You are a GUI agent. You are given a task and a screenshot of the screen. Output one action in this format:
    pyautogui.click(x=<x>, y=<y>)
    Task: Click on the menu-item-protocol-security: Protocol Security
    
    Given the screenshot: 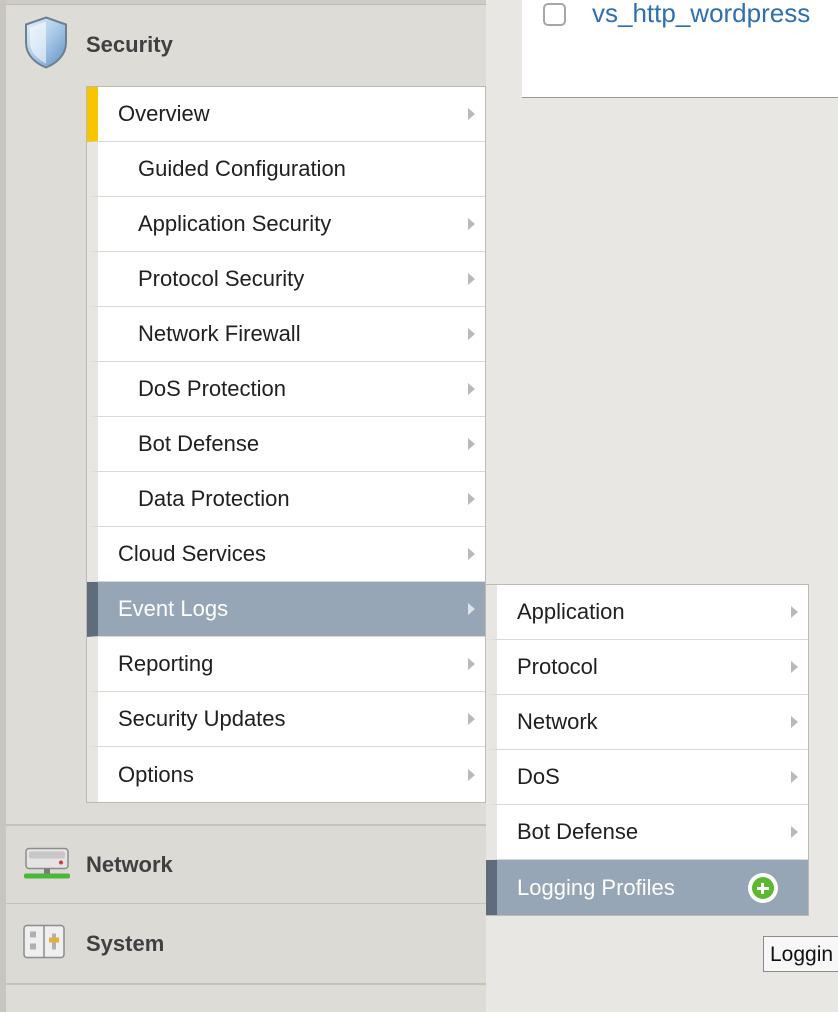 What is the action you would take?
    pyautogui.click(x=286, y=279)
    